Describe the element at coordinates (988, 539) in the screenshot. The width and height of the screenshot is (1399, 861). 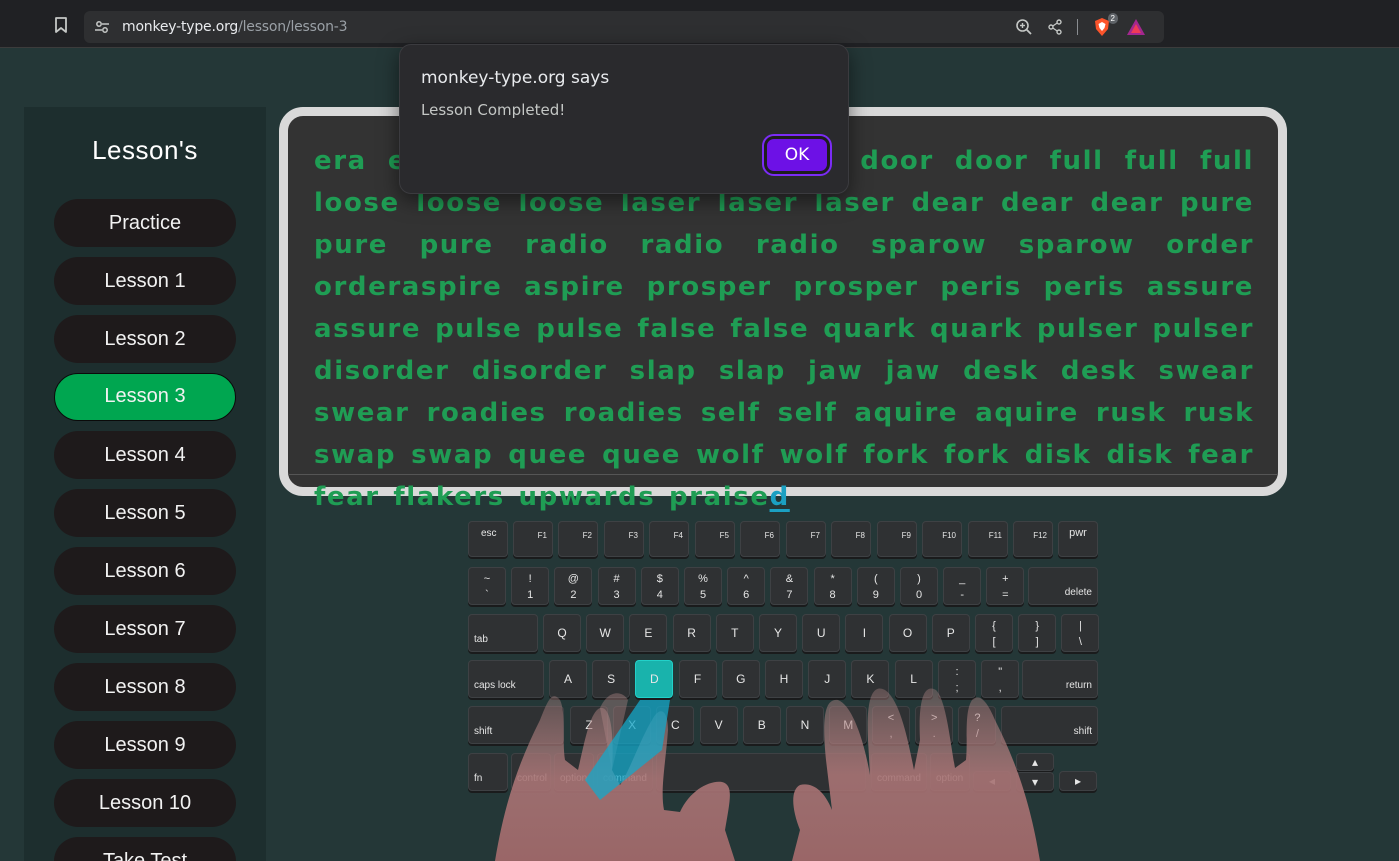
I see `key-f11: F11` at that location.